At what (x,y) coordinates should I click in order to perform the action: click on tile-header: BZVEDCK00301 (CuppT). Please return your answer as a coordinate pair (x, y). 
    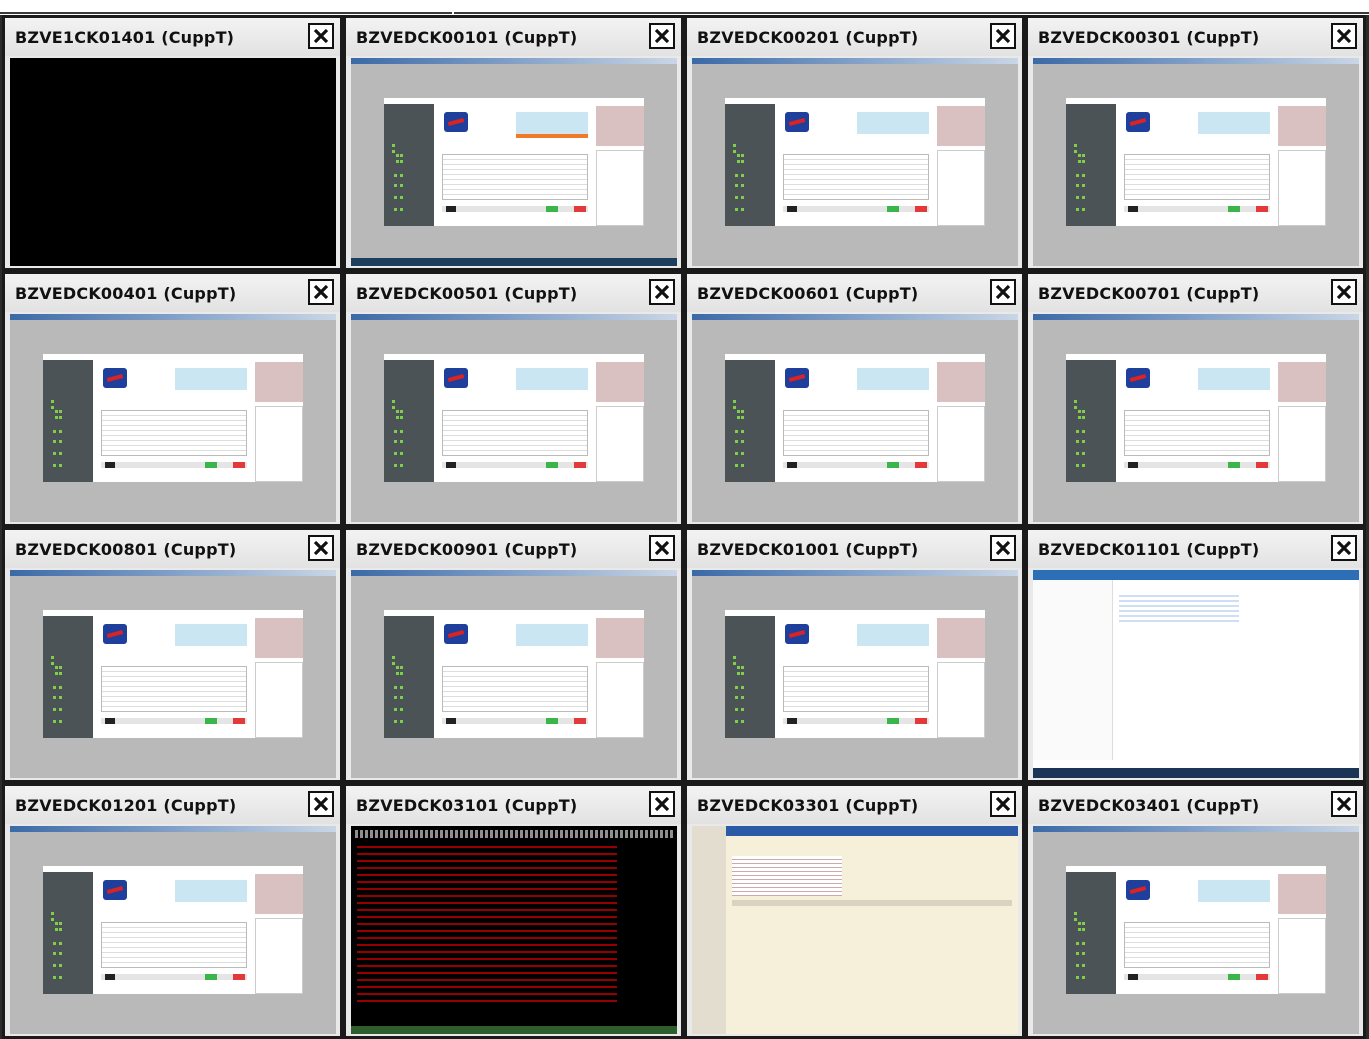
    Looking at the image, I should click on (1195, 37).